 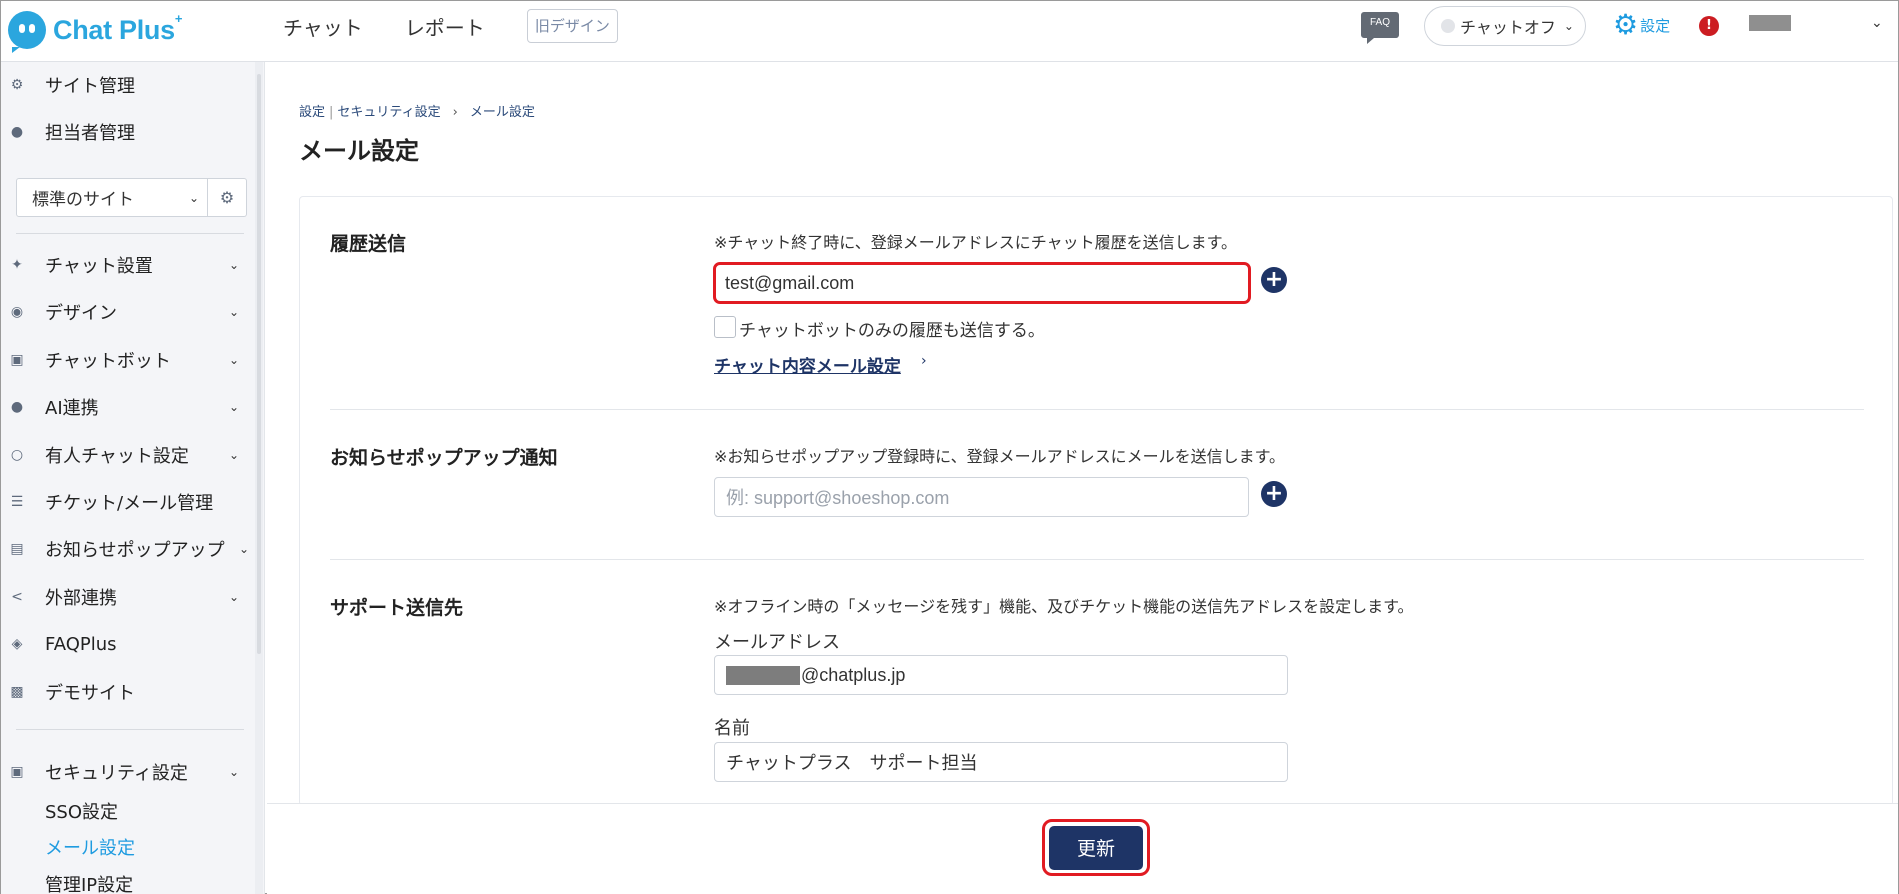 I want to click on settings-label: 設定, so click(x=1655, y=25).